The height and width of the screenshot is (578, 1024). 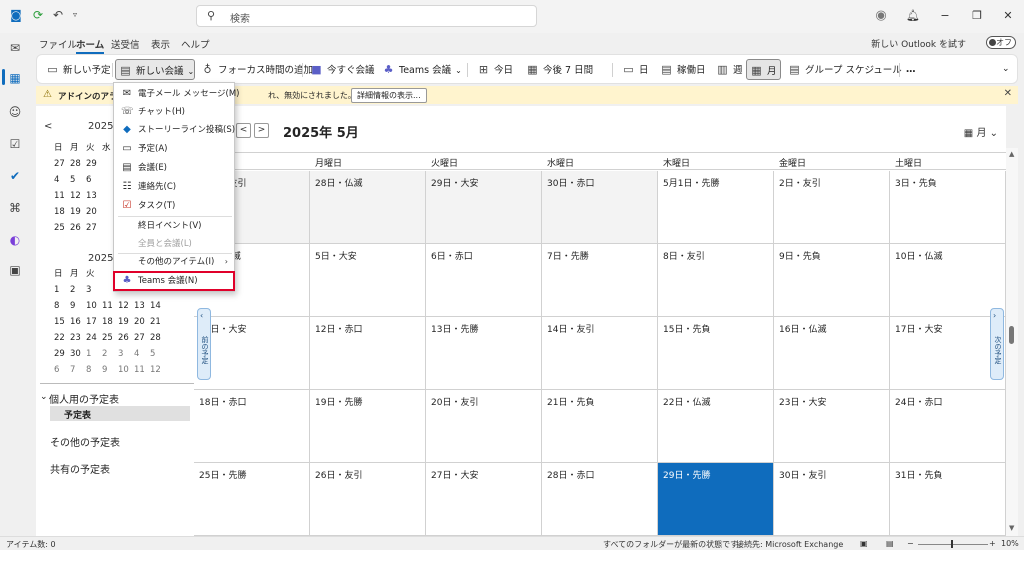 What do you see at coordinates (94, 338) in the screenshot?
I see `mini-calendar-day: 24` at bounding box center [94, 338].